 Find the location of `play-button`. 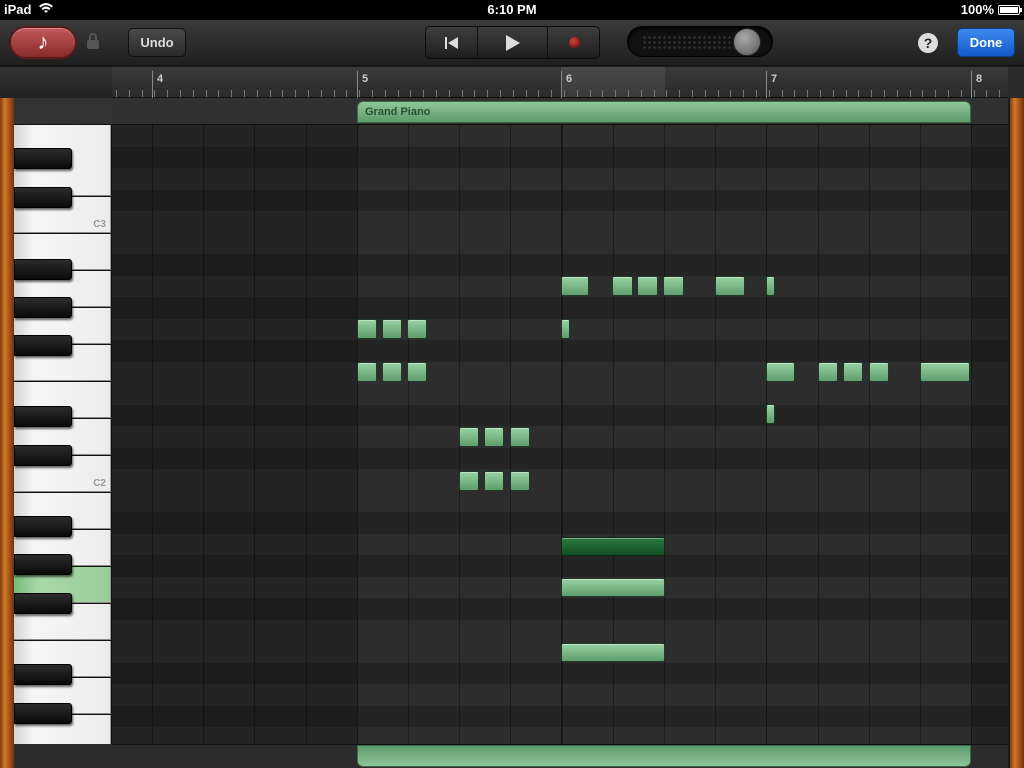

play-button is located at coordinates (513, 42).